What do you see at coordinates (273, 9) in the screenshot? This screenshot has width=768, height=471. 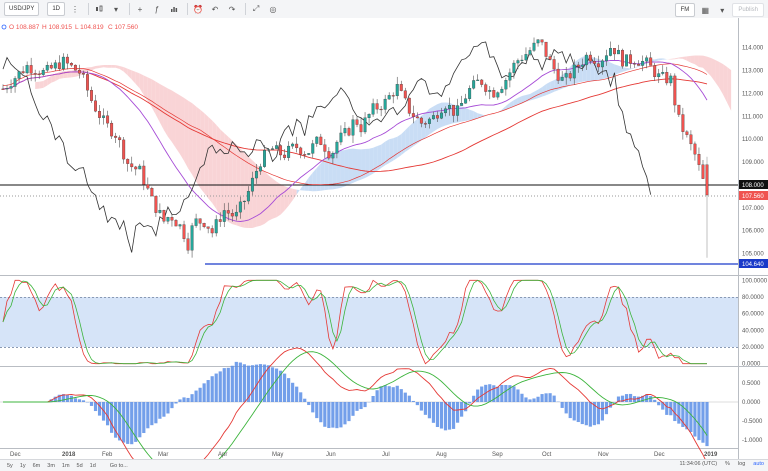 I see `screenshot-icon: ◎` at bounding box center [273, 9].